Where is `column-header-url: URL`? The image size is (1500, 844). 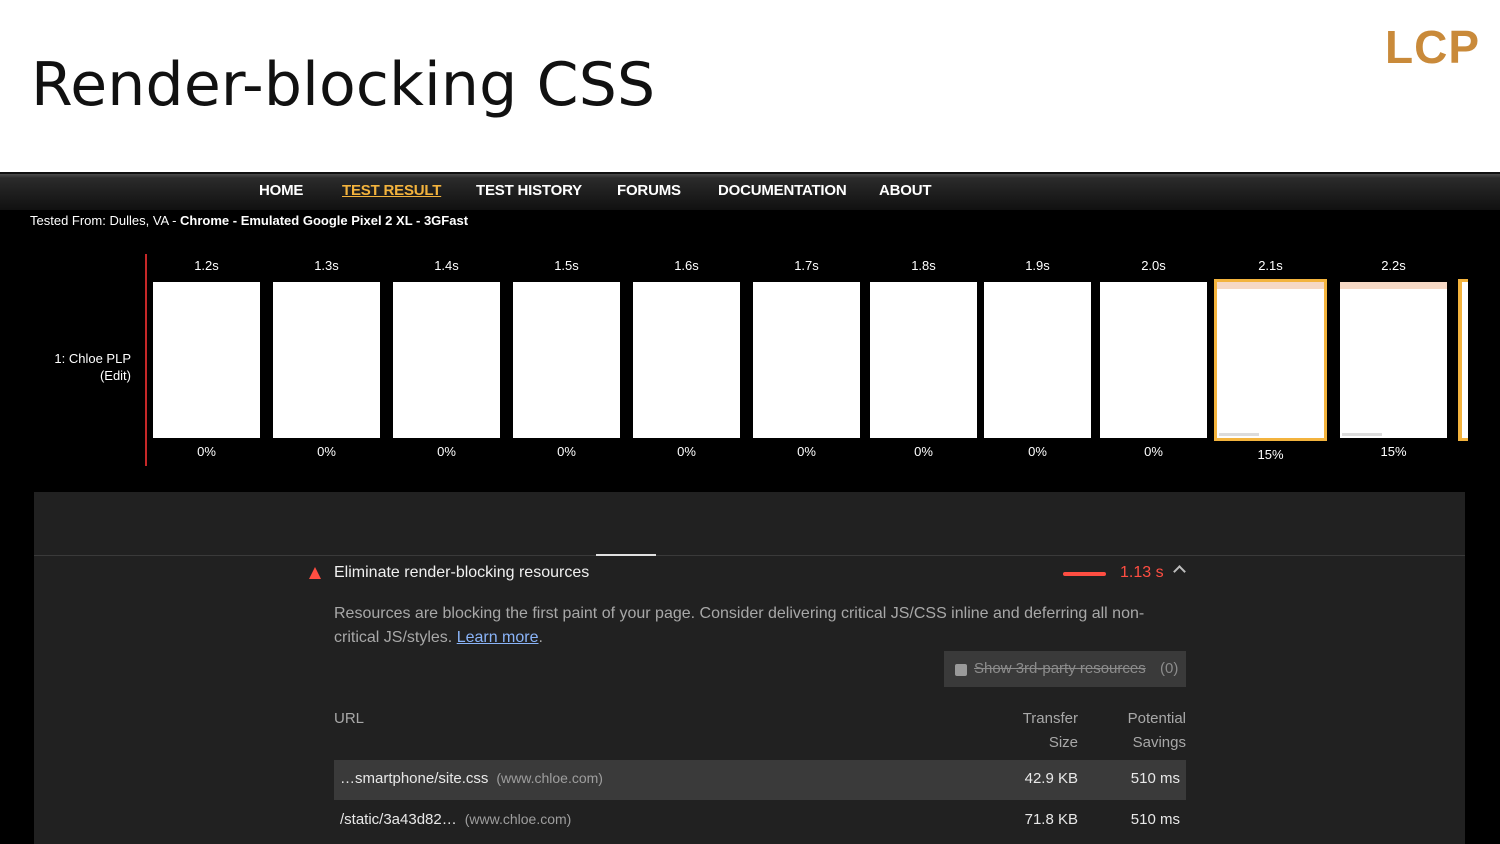 column-header-url: URL is located at coordinates (349, 718).